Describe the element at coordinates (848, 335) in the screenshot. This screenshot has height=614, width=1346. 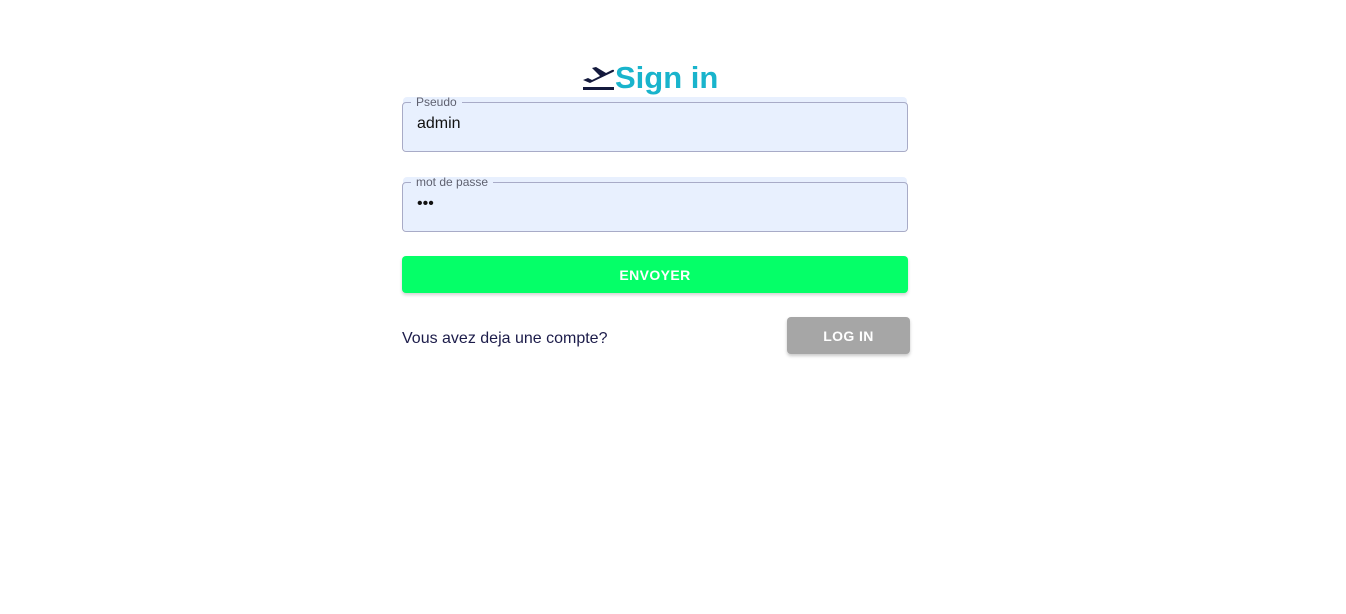
I see `log-in-button: LOG IN` at that location.